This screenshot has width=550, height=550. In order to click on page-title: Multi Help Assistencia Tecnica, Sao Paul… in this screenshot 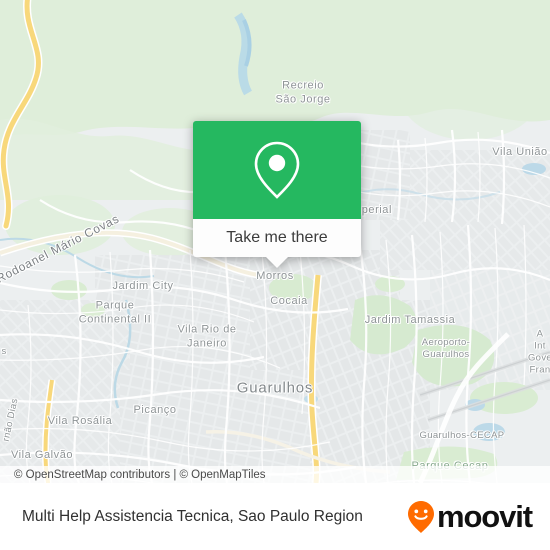, I will do `click(192, 516)`.